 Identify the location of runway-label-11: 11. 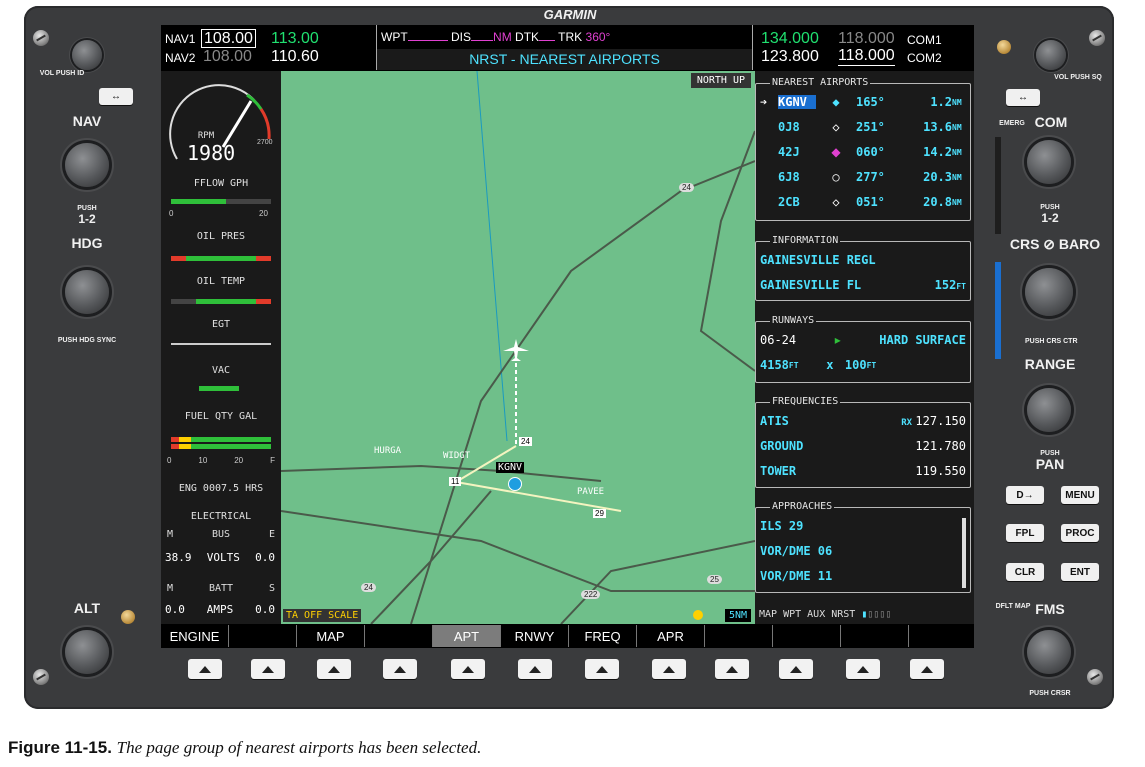
(455, 481).